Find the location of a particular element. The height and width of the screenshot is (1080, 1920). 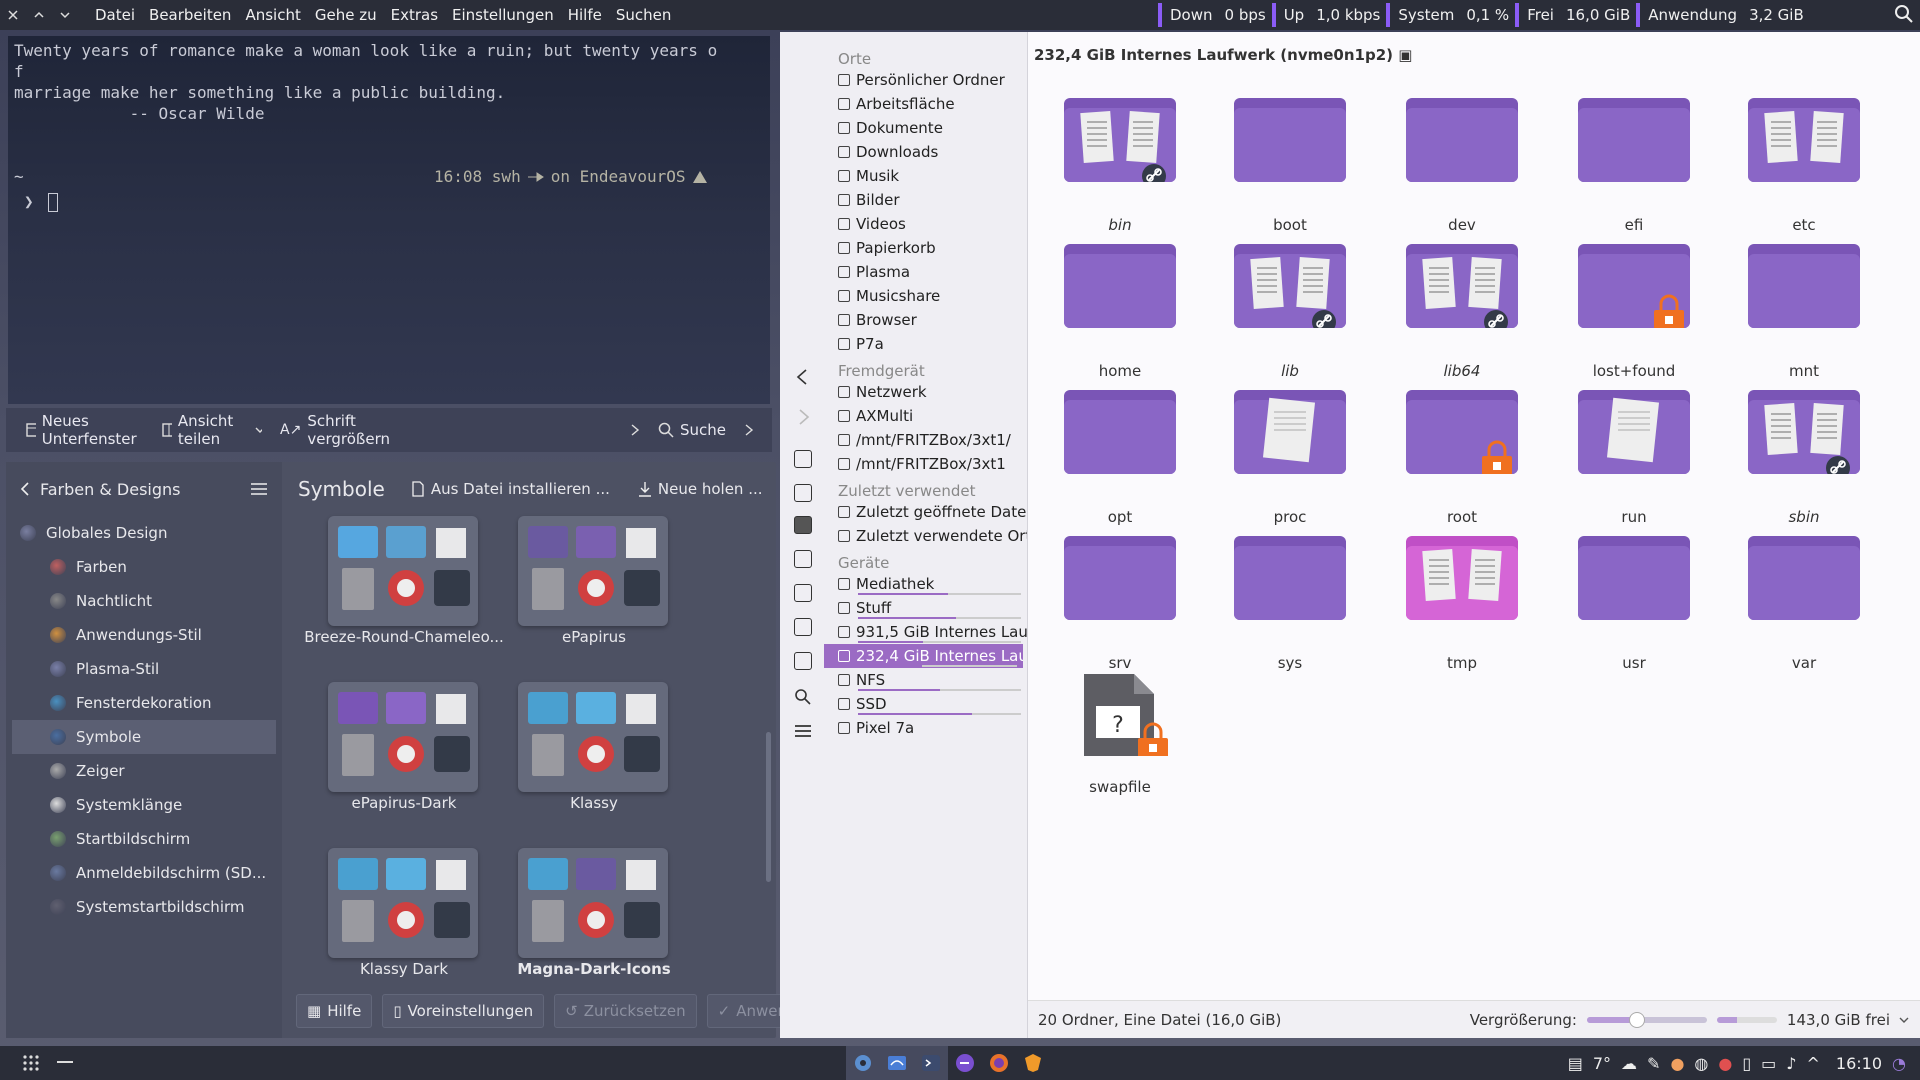

volume-icon: ♪ is located at coordinates (1791, 1063).